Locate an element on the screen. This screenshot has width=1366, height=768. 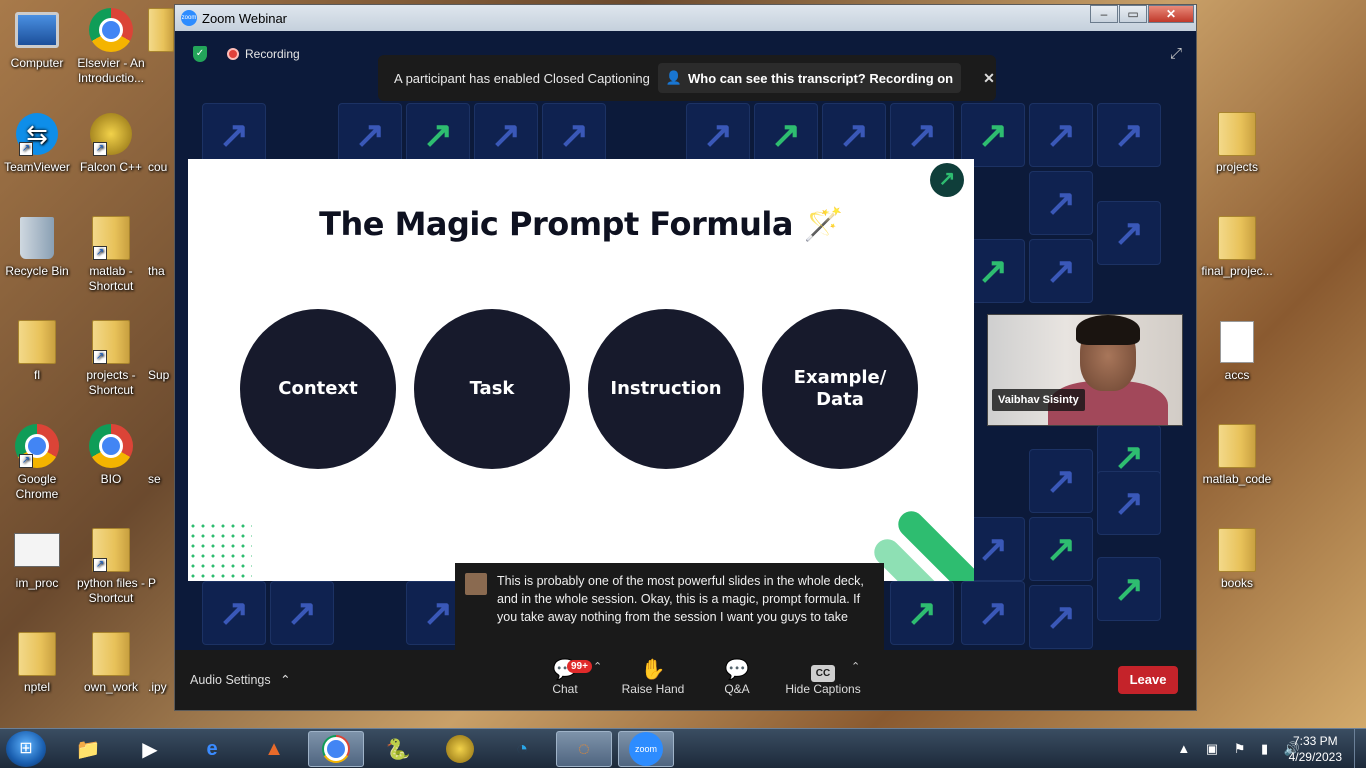
edge-taskbar-icon: ◔ is located at coordinates (522, 749).